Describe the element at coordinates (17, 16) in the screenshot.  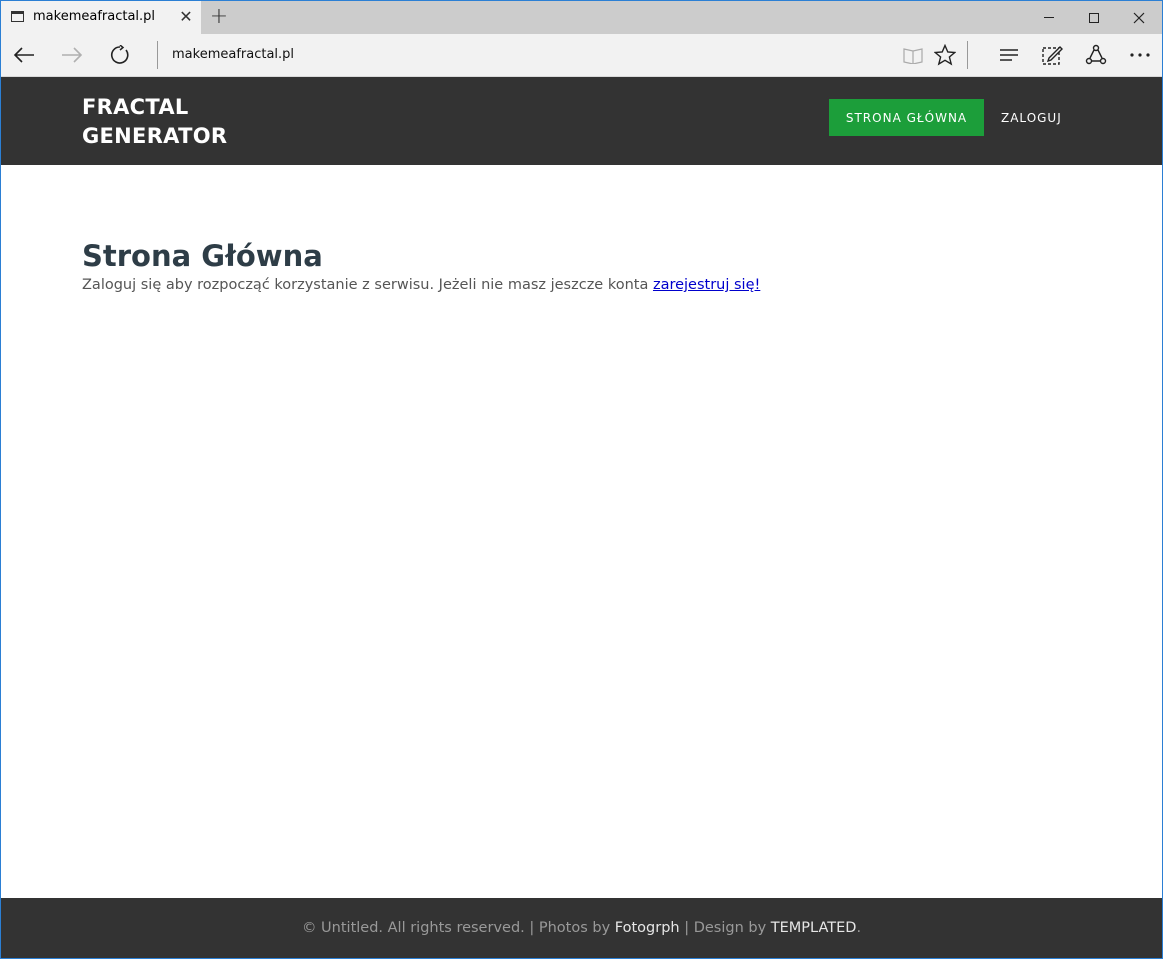
I see `page-icon` at that location.